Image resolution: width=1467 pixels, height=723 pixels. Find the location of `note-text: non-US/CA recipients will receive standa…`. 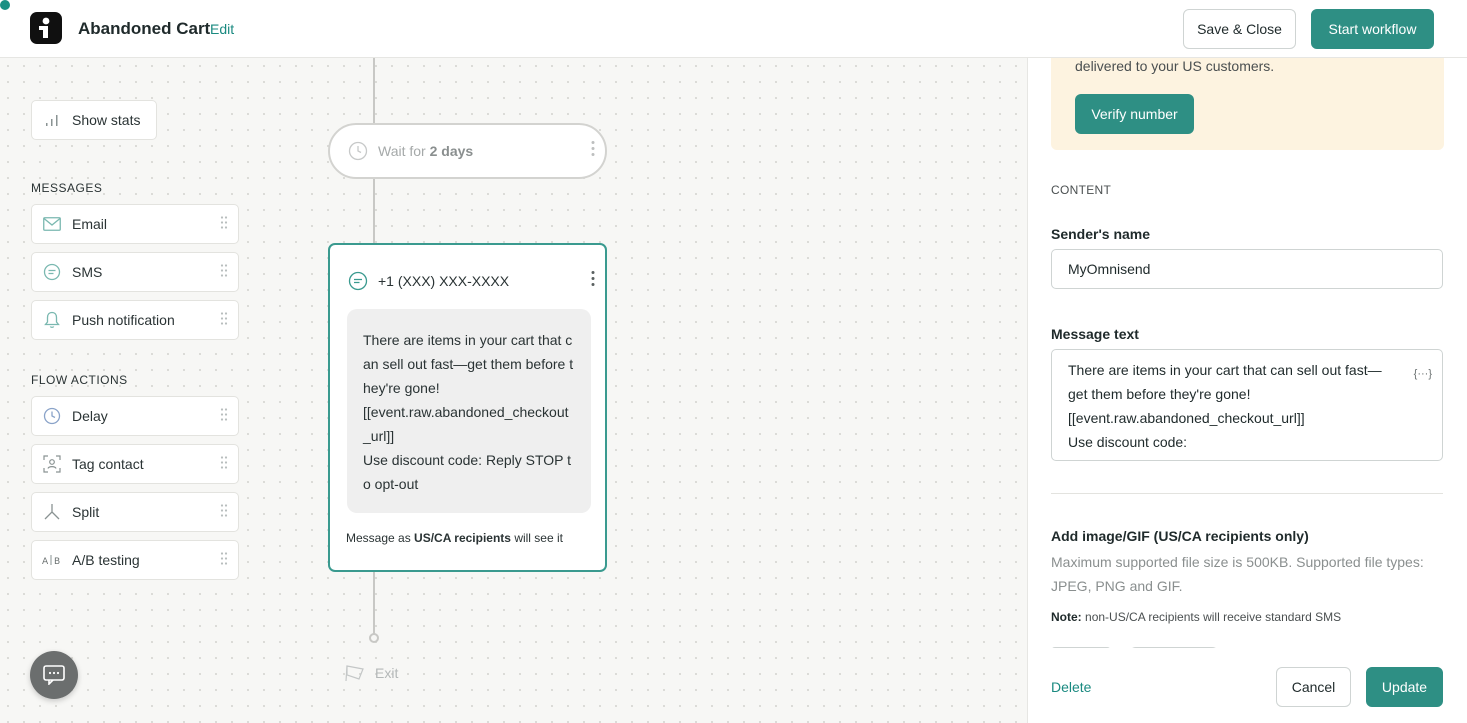

note-text: non-US/CA recipients will receive standa… is located at coordinates (1213, 617).